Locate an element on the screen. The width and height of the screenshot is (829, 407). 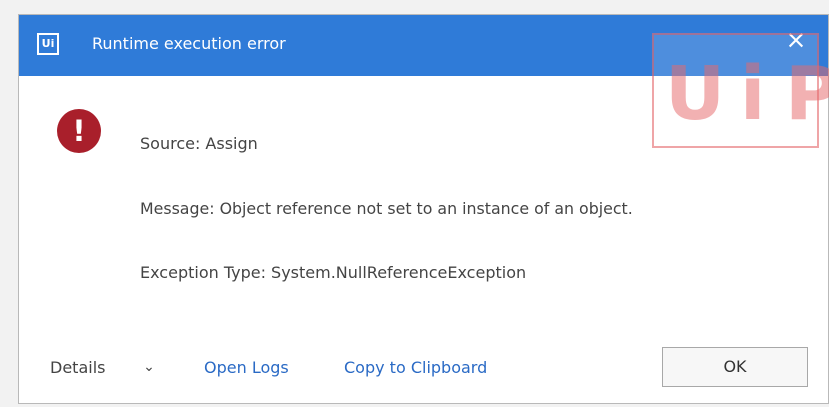
ok-button: OK is located at coordinates (735, 367).